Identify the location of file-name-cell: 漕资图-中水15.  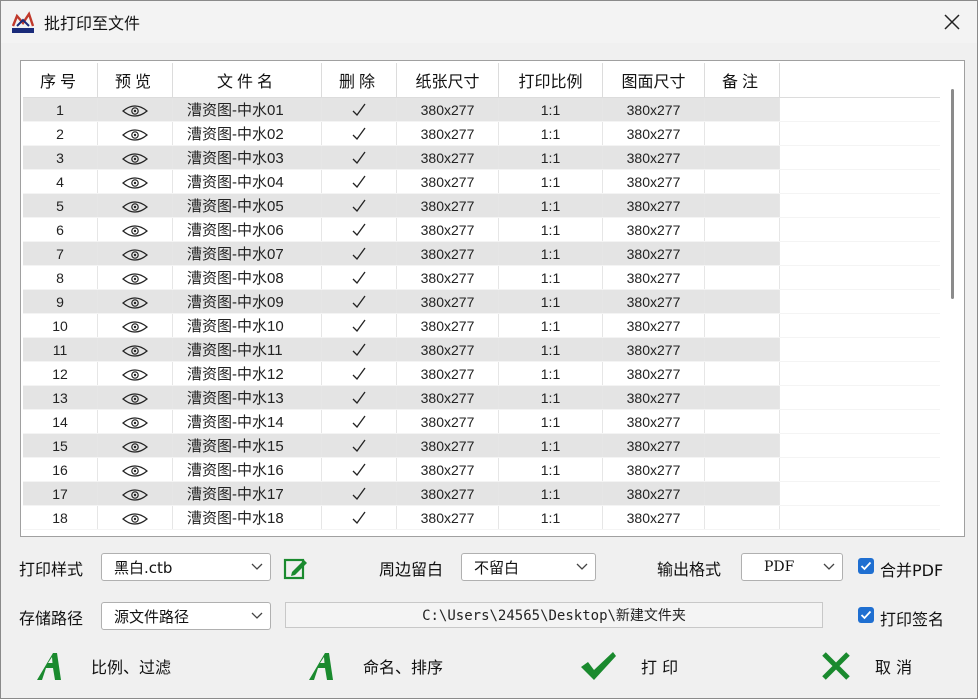
(247, 445).